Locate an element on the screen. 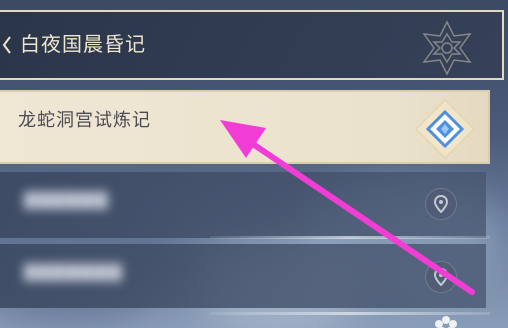 The image size is (508, 328). quest-title-blurred: ▇▇▇▇▇▇▇ is located at coordinates (73, 272).